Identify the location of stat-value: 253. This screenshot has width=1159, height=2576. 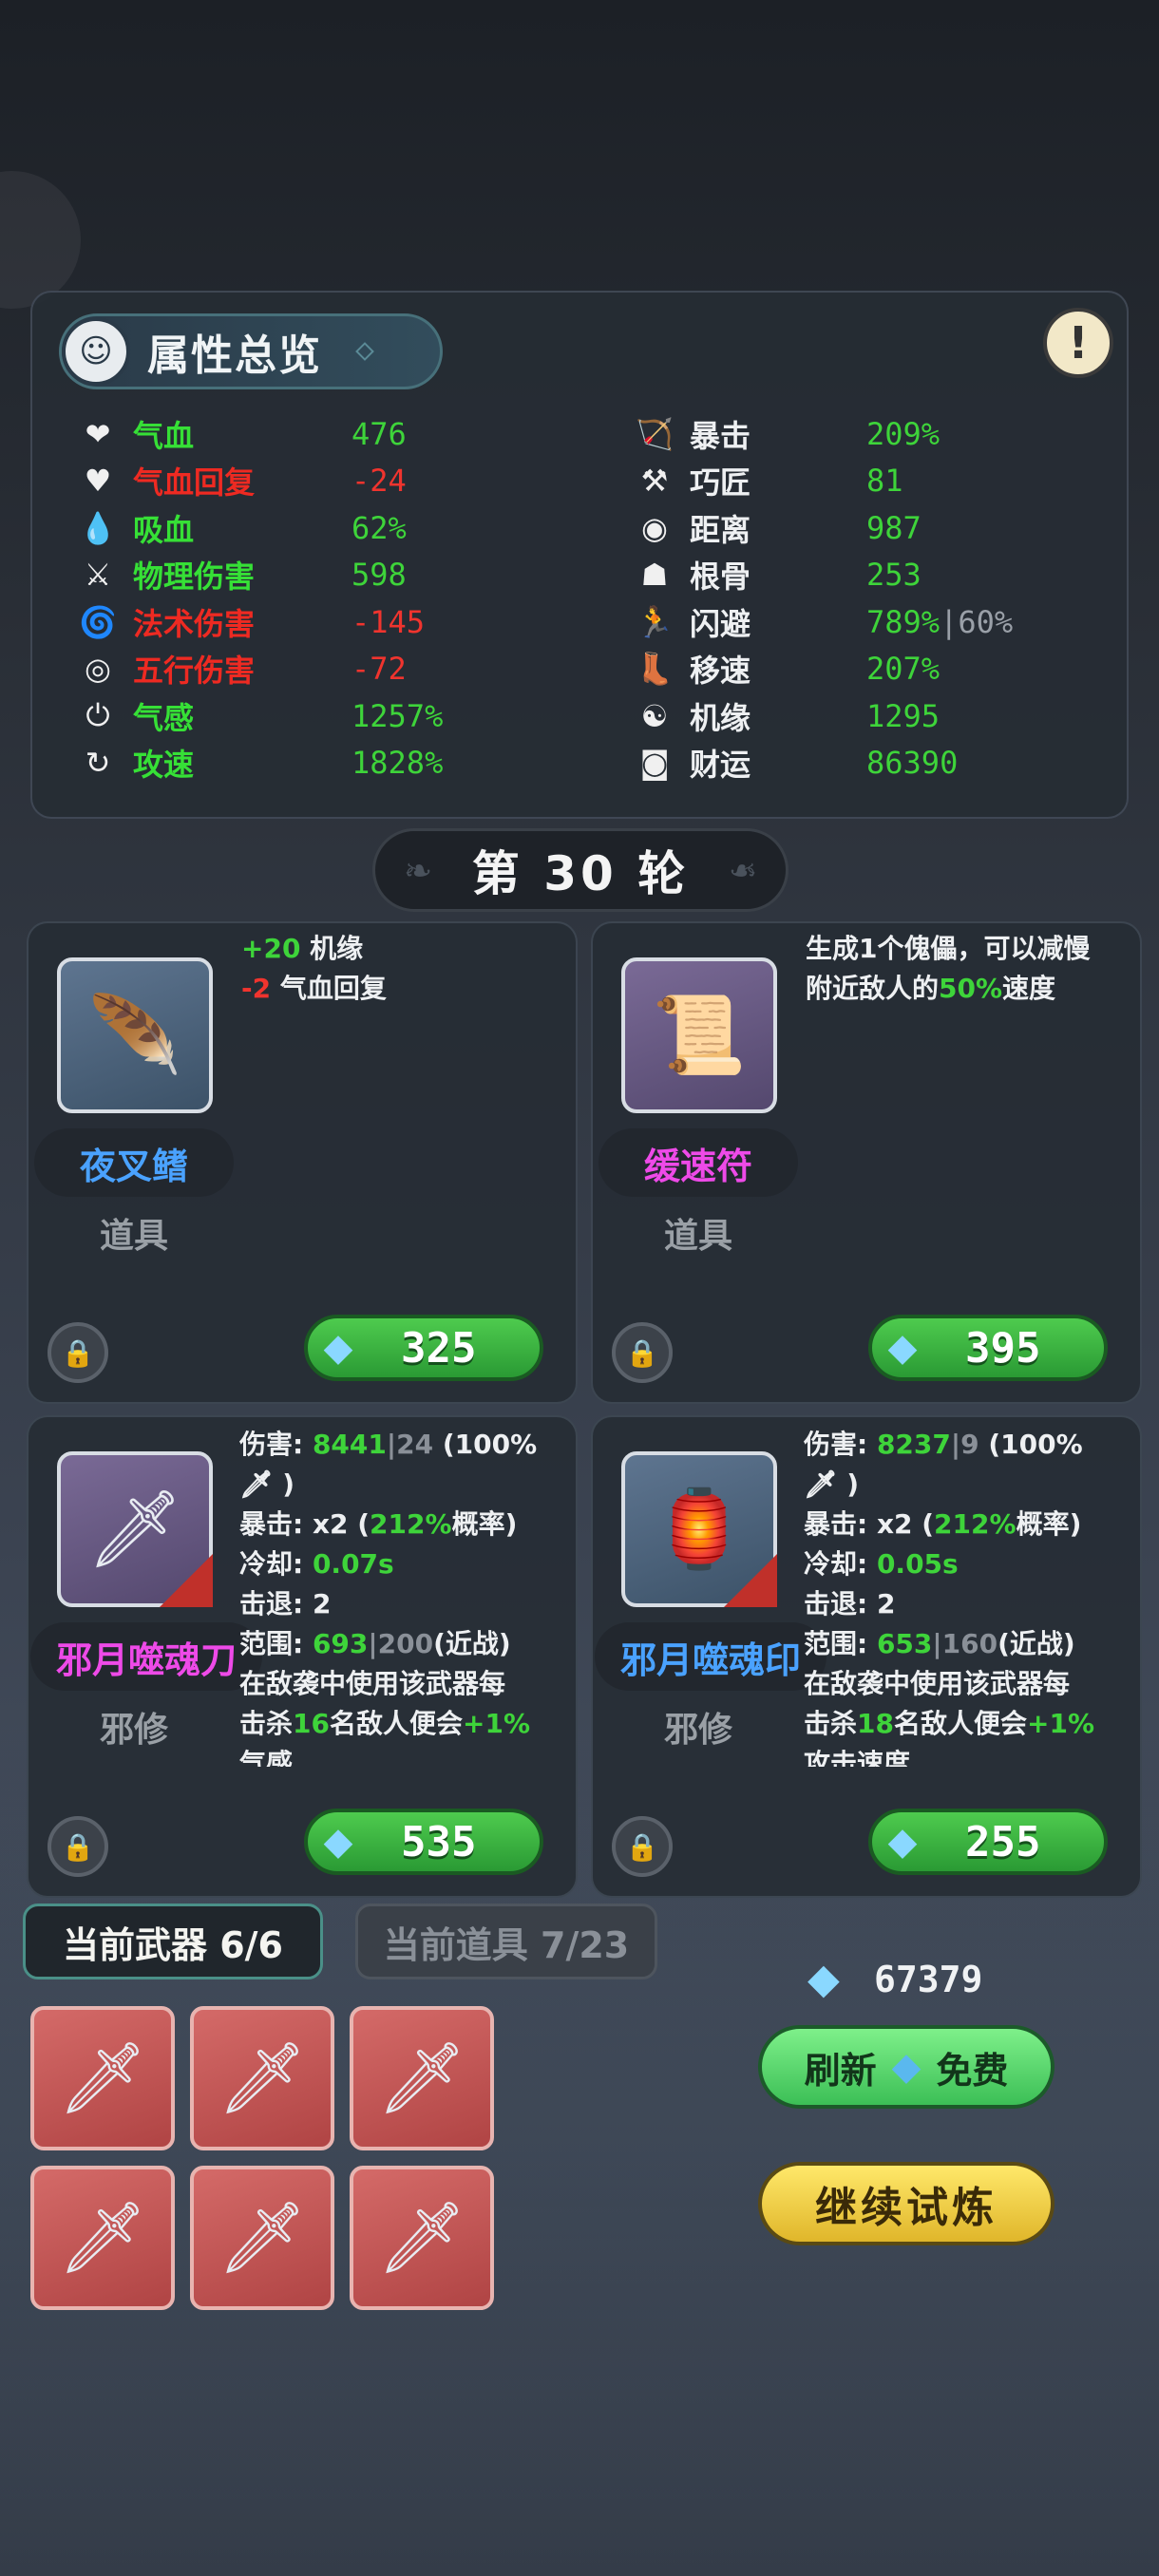
(894, 575).